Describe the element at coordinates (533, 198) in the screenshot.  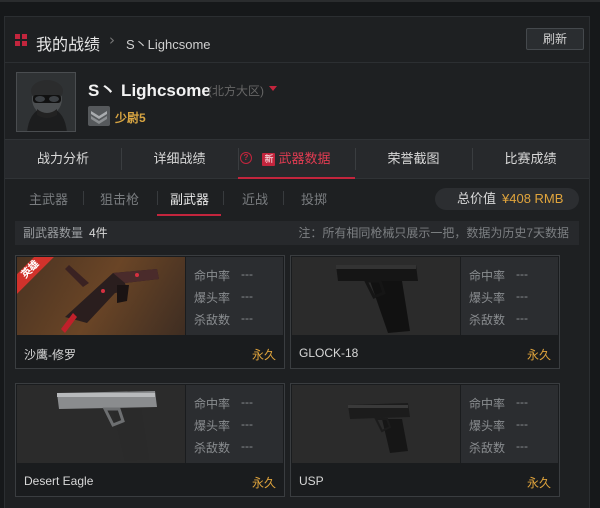
I see `total-value-amount: ¥408 RMB` at that location.